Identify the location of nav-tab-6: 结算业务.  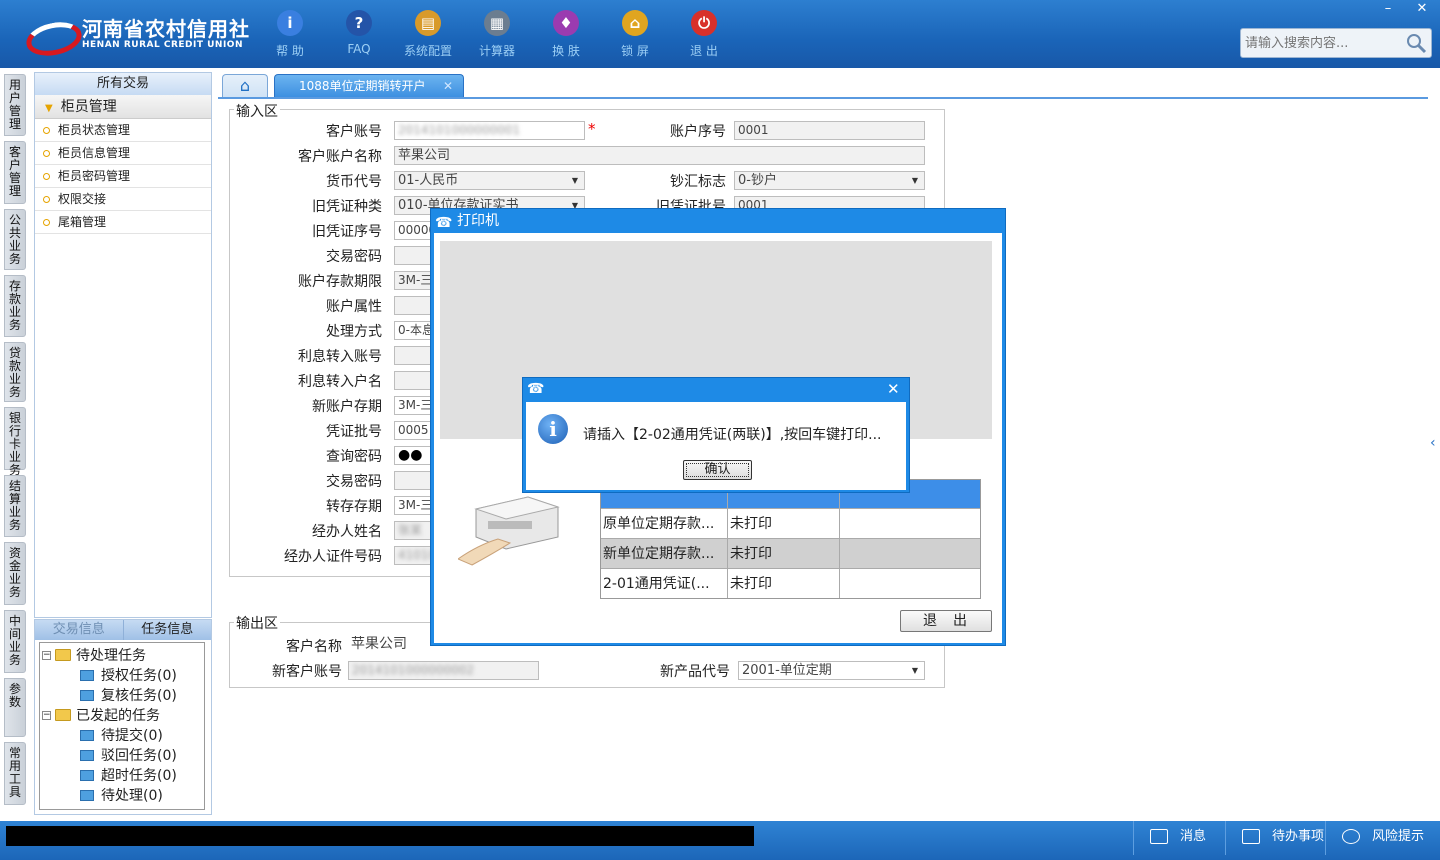
(15, 506).